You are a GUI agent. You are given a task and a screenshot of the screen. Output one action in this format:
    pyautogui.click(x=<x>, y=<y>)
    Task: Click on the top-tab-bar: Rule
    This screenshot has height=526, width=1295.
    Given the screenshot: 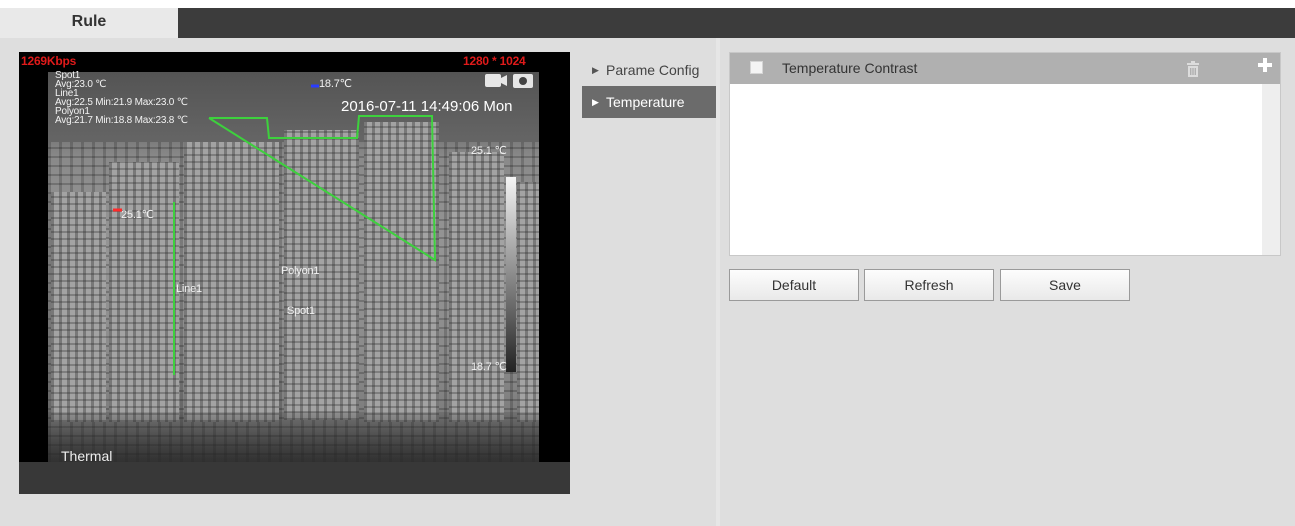 What is the action you would take?
    pyautogui.click(x=647, y=23)
    